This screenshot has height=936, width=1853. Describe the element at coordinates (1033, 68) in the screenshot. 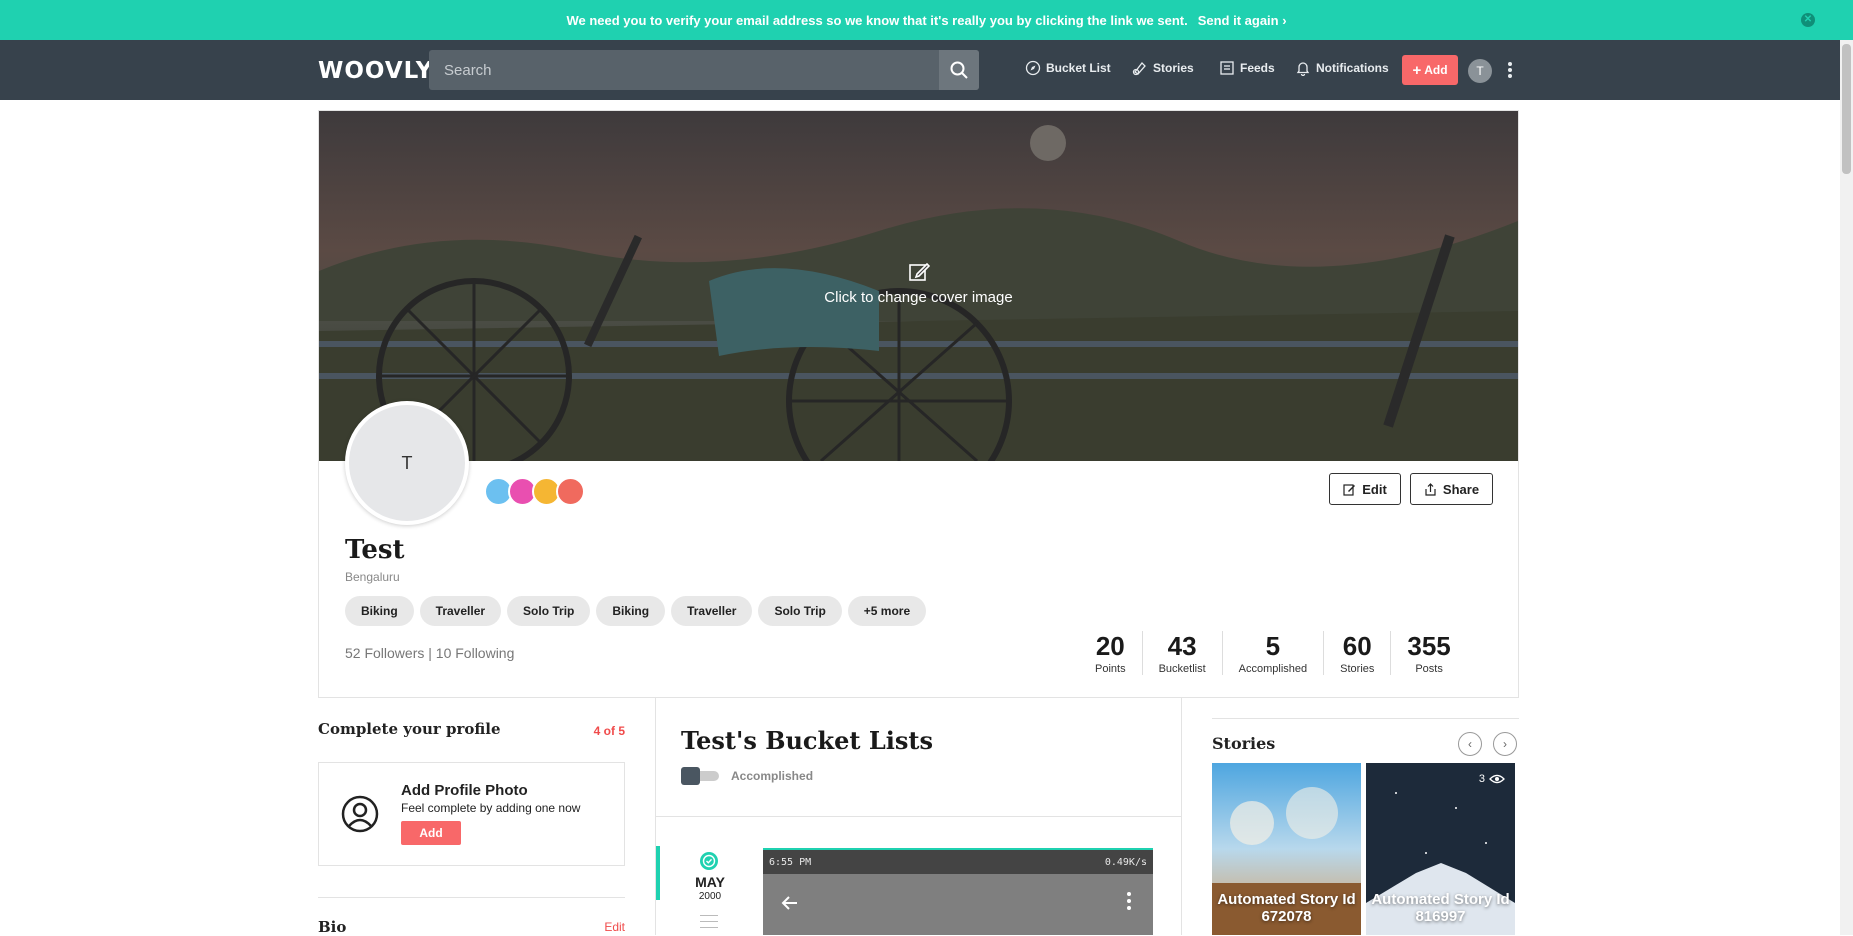

I see `compass-icon` at that location.